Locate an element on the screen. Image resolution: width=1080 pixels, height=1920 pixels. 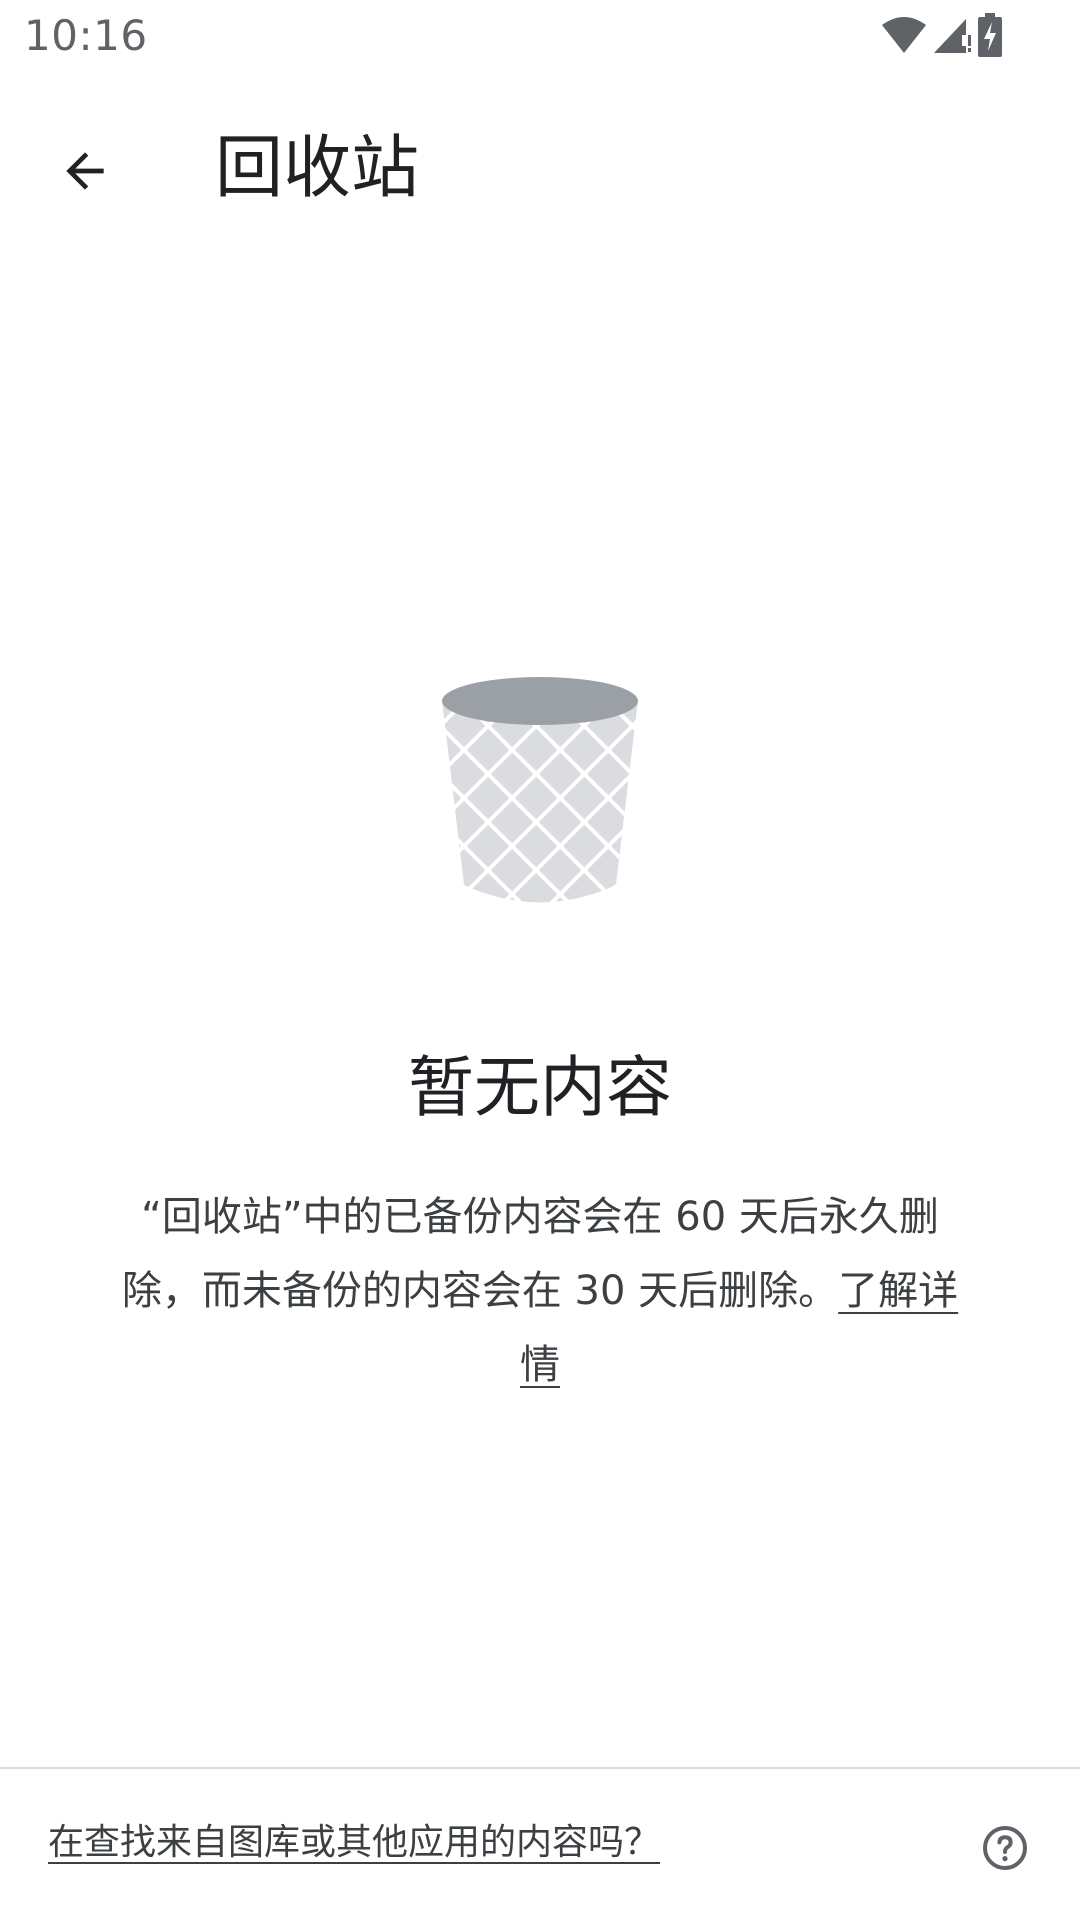
cell-signal-icon is located at coordinates (952, 35).